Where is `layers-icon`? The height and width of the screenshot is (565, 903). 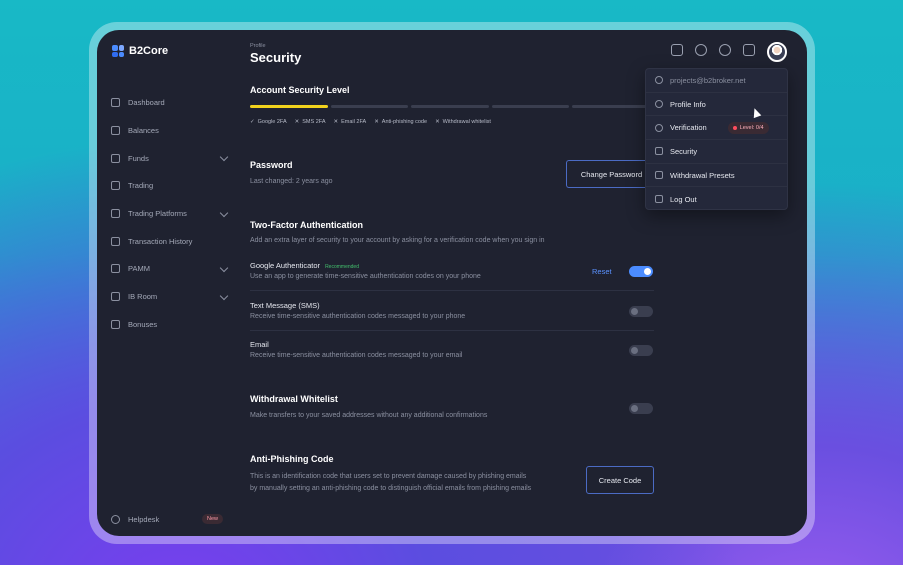
layers-icon is located at coordinates (115, 214).